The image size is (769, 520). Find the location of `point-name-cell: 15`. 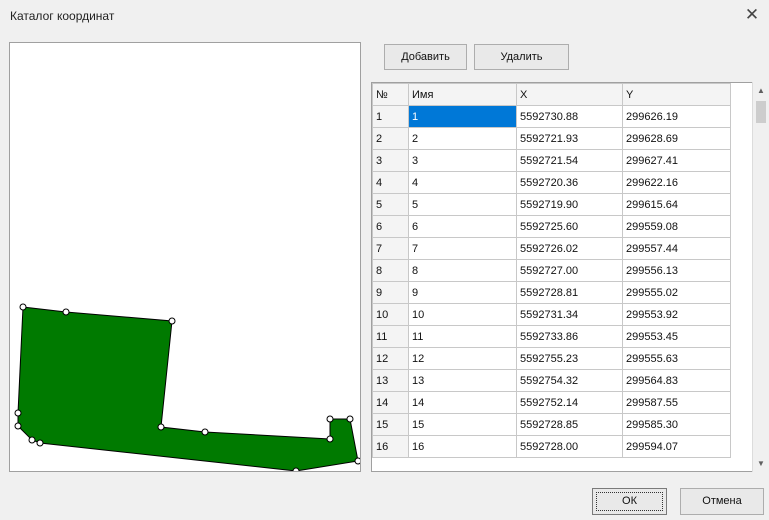

point-name-cell: 15 is located at coordinates (462, 424).